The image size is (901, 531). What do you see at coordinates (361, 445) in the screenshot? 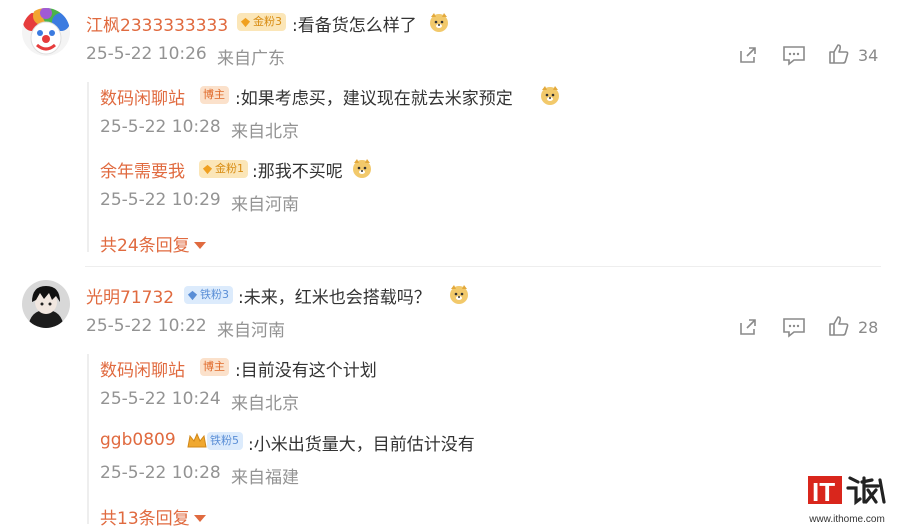
I see `reply-text: :小米出货量大，目前估计没有` at bounding box center [361, 445].